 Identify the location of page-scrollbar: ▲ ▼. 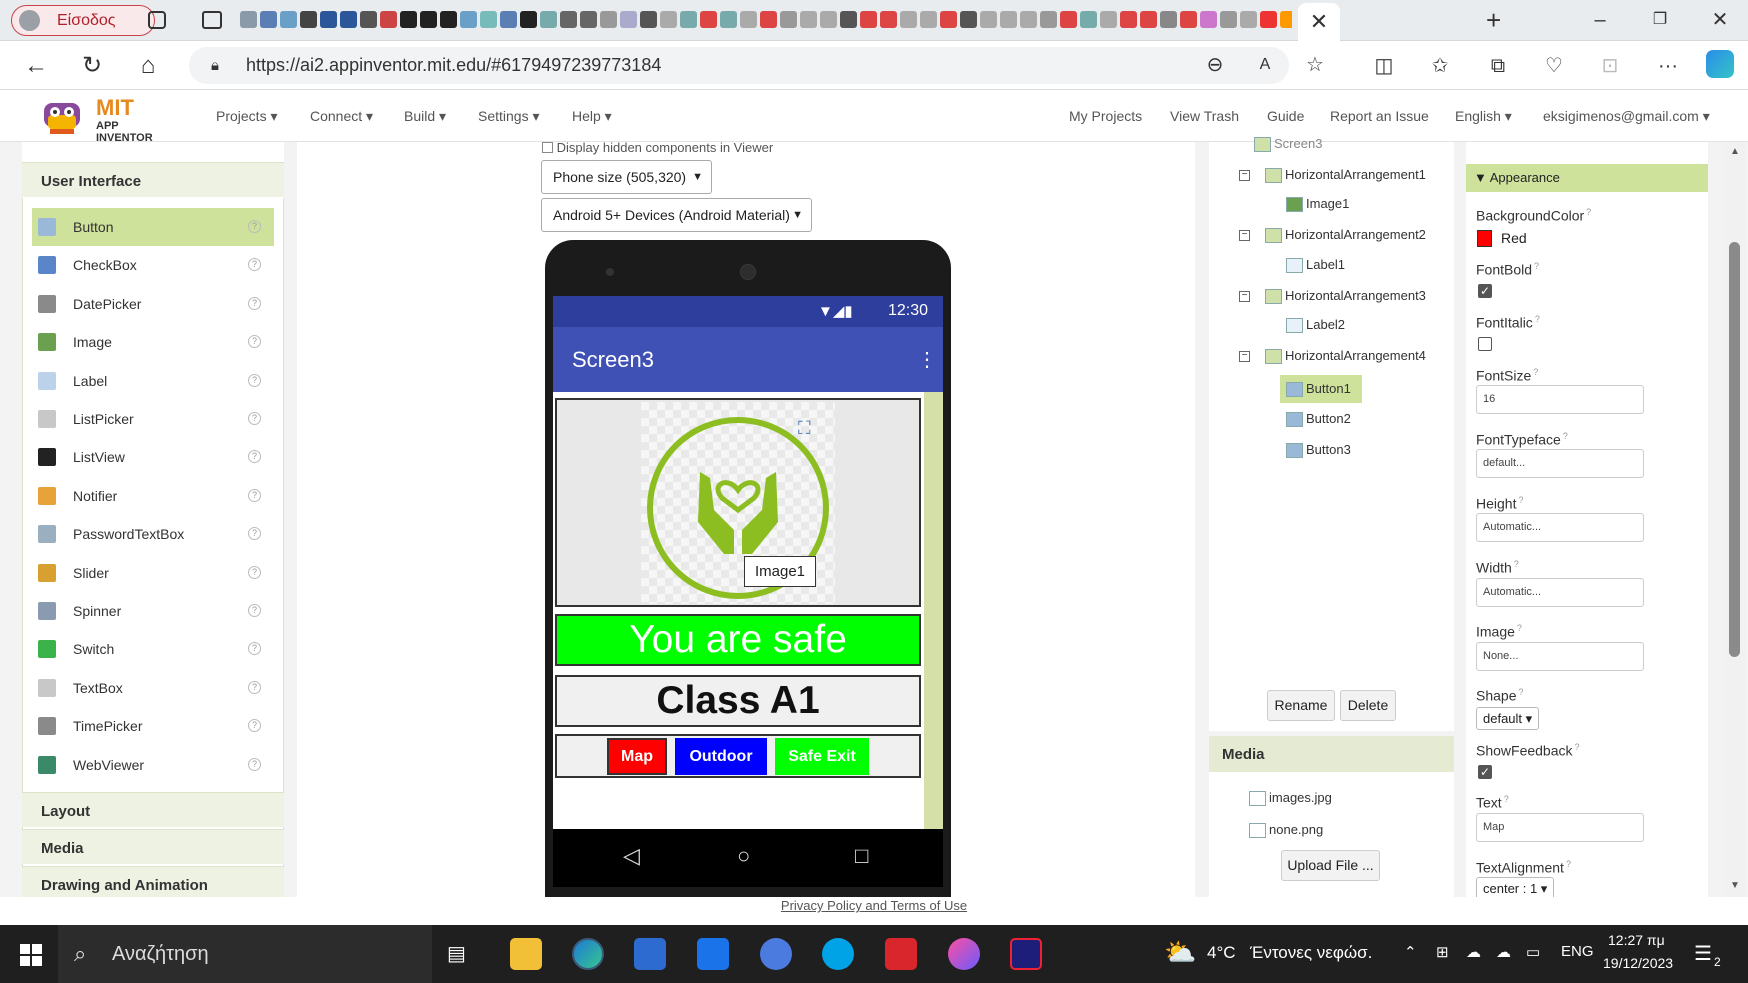
(1735, 519).